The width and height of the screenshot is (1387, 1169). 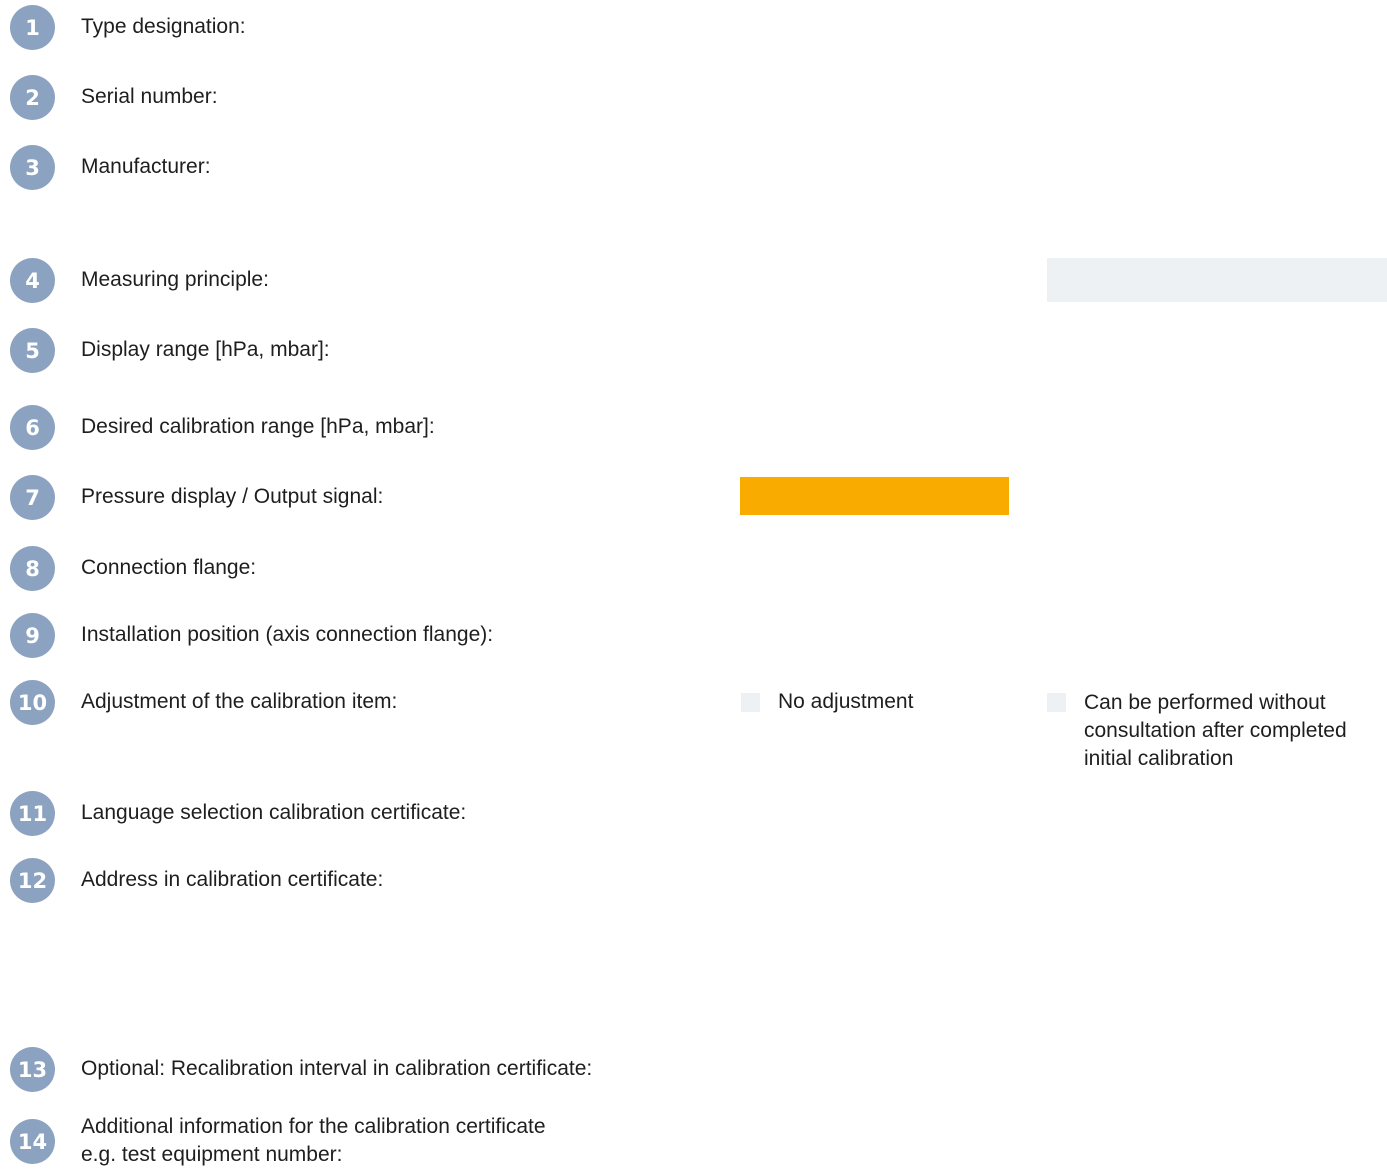 I want to click on desired-calibration-range-label: Desired calibration range [hPa, mbar]:, so click(x=258, y=426).